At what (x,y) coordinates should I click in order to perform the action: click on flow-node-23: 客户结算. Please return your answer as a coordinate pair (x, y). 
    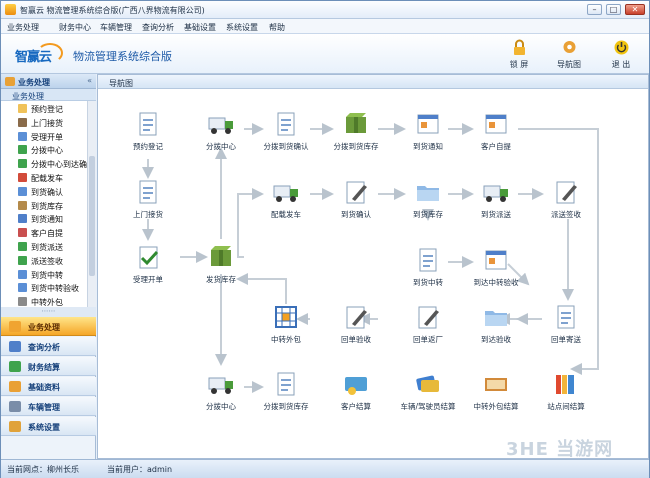
    Looking at the image, I should click on (356, 393).